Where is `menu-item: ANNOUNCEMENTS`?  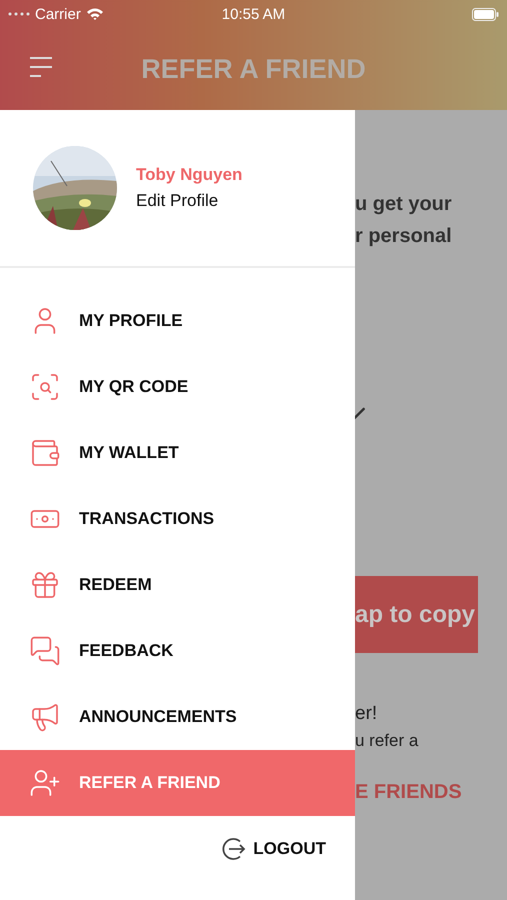 menu-item: ANNOUNCEMENTS is located at coordinates (177, 717).